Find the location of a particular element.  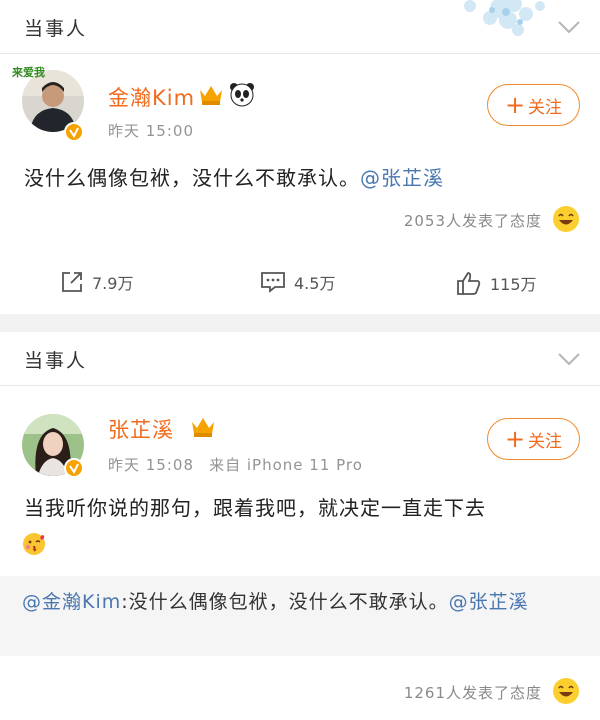

flower-decoration-icon is located at coordinates (504, 18).